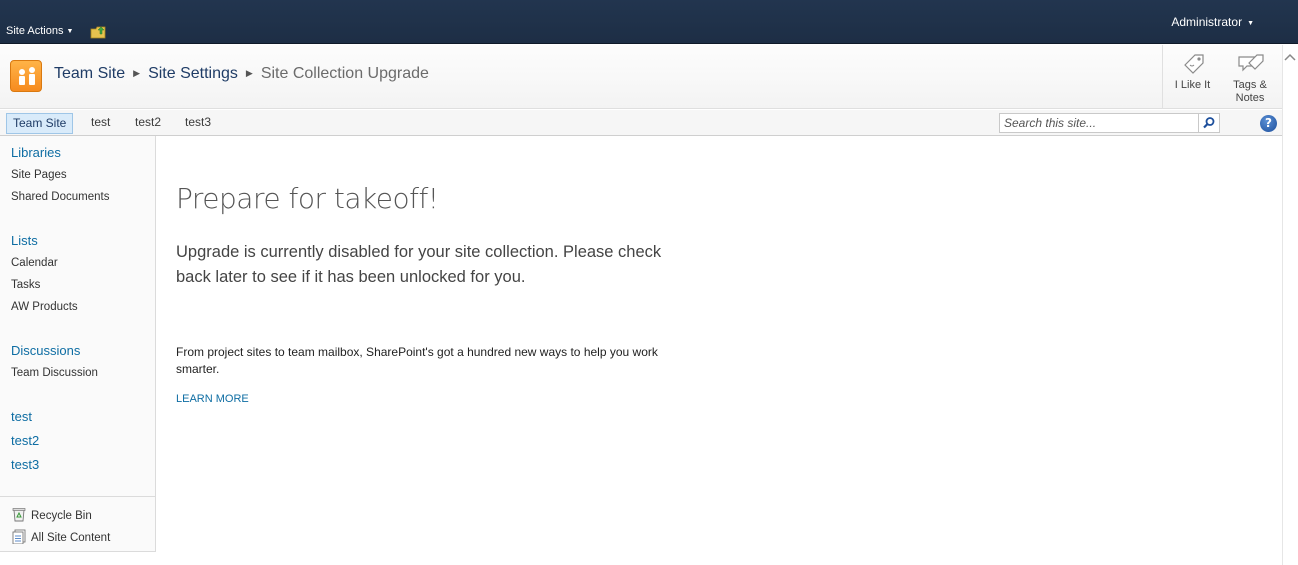 The image size is (1298, 565). What do you see at coordinates (36, 152) in the screenshot?
I see `nav-heading-libraries: Libraries` at bounding box center [36, 152].